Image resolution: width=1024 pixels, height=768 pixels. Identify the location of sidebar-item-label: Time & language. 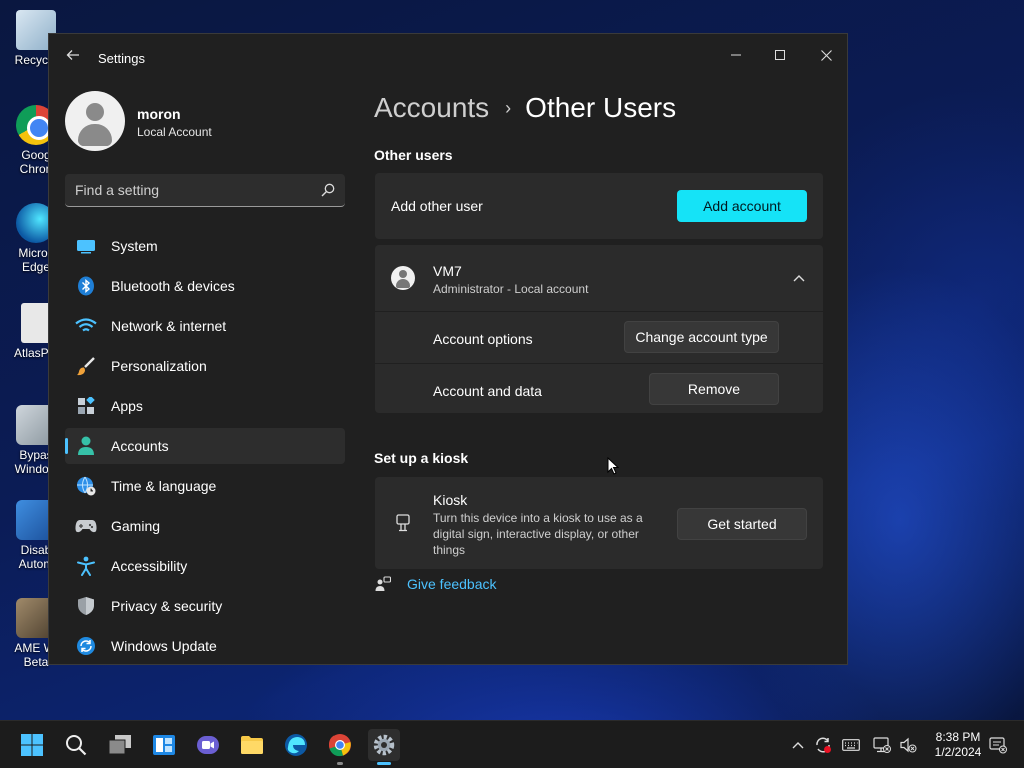
(164, 486).